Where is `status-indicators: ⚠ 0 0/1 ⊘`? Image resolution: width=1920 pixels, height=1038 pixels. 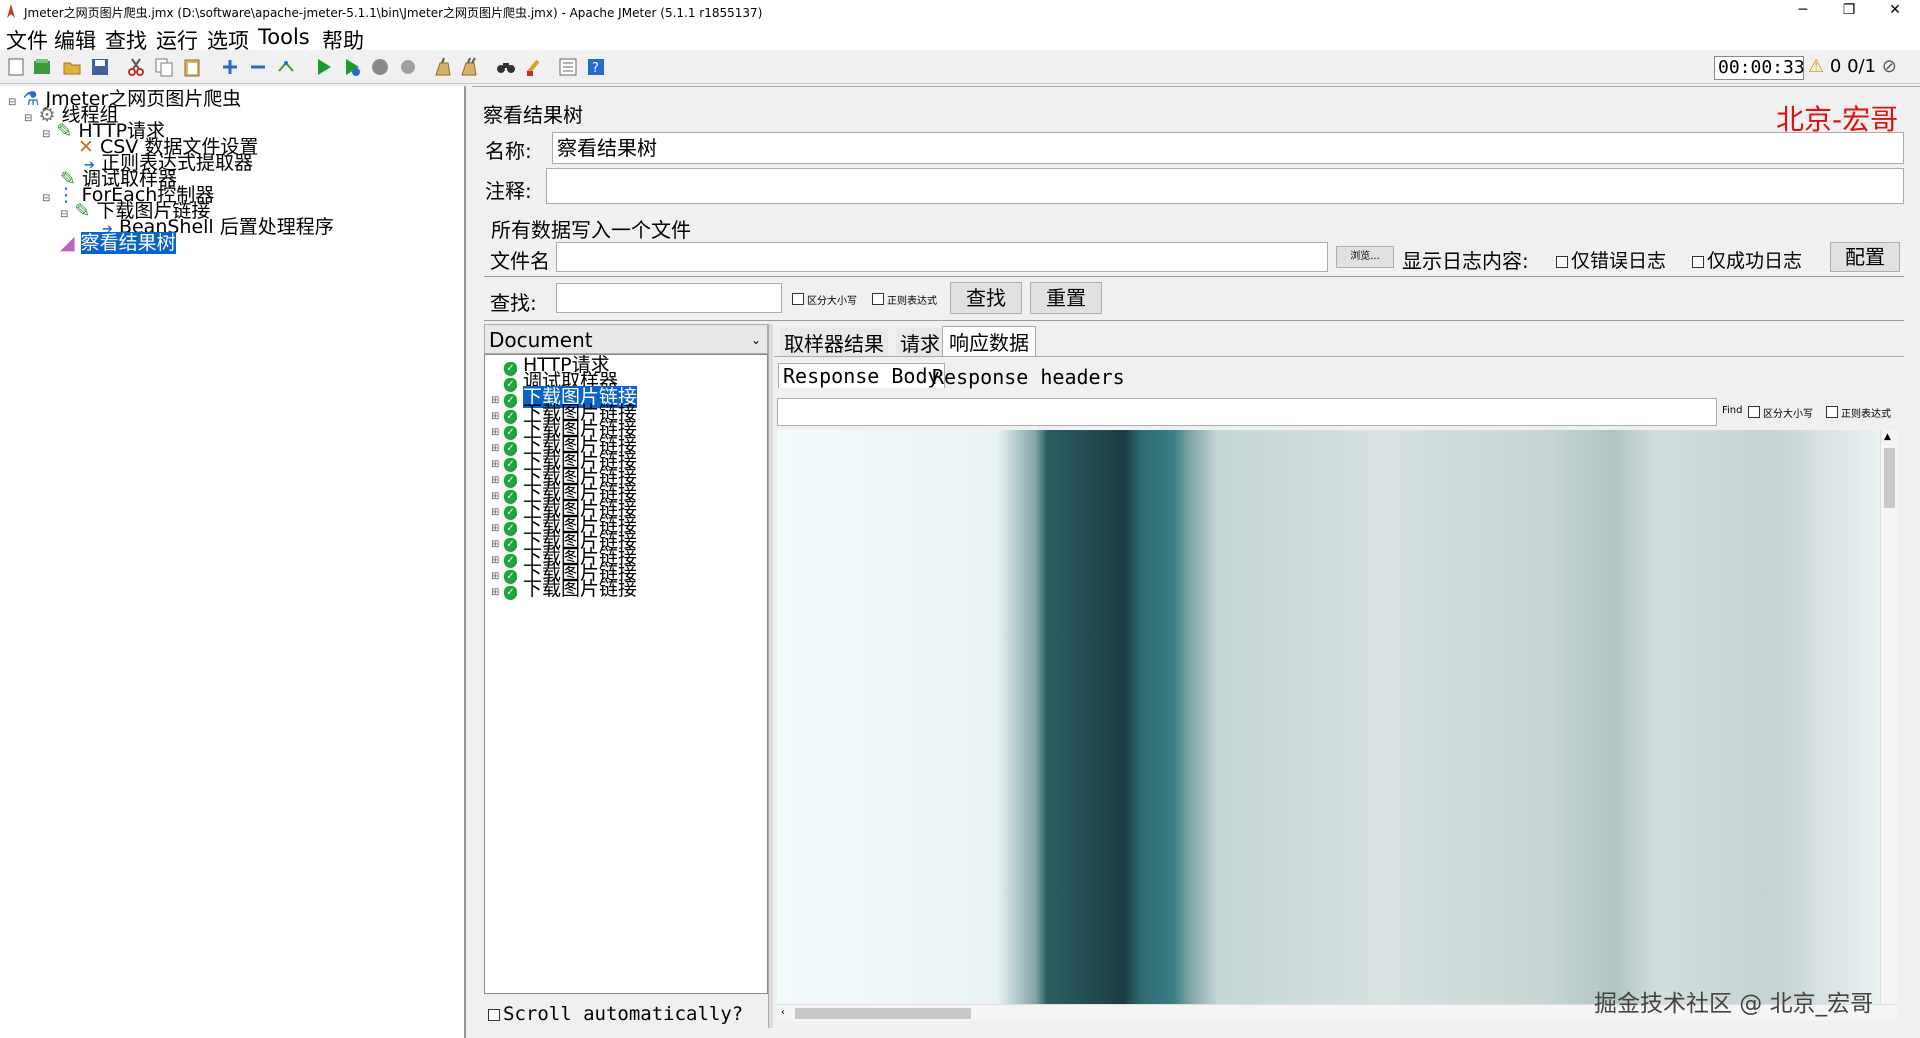 status-indicators: ⚠ 0 0/1 ⊘ is located at coordinates (1852, 66).